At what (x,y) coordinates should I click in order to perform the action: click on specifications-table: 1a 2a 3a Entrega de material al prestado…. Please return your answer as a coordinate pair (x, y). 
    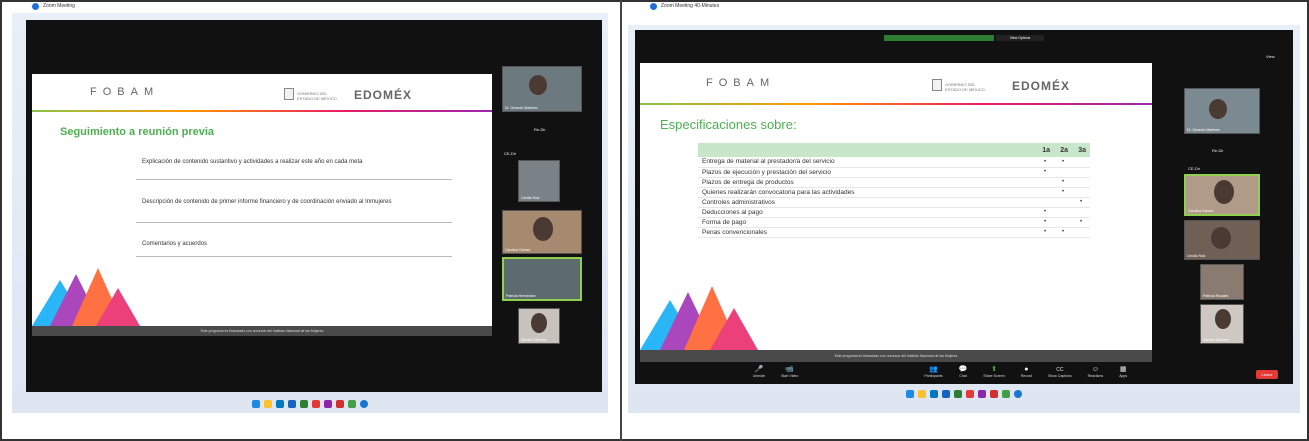
    Looking at the image, I should click on (894, 190).